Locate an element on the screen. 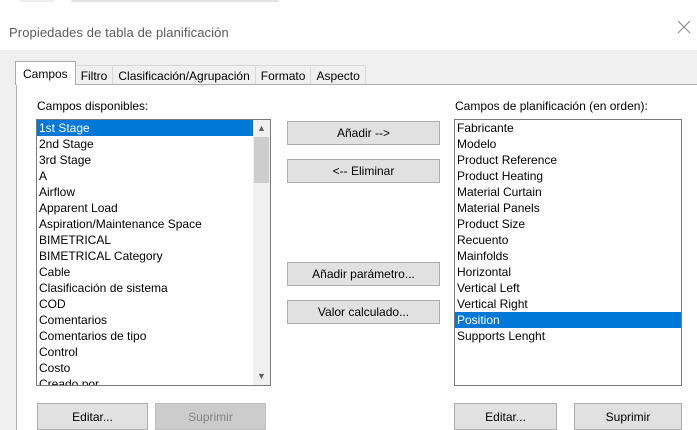  list-item: Comentarios is located at coordinates (153, 320).